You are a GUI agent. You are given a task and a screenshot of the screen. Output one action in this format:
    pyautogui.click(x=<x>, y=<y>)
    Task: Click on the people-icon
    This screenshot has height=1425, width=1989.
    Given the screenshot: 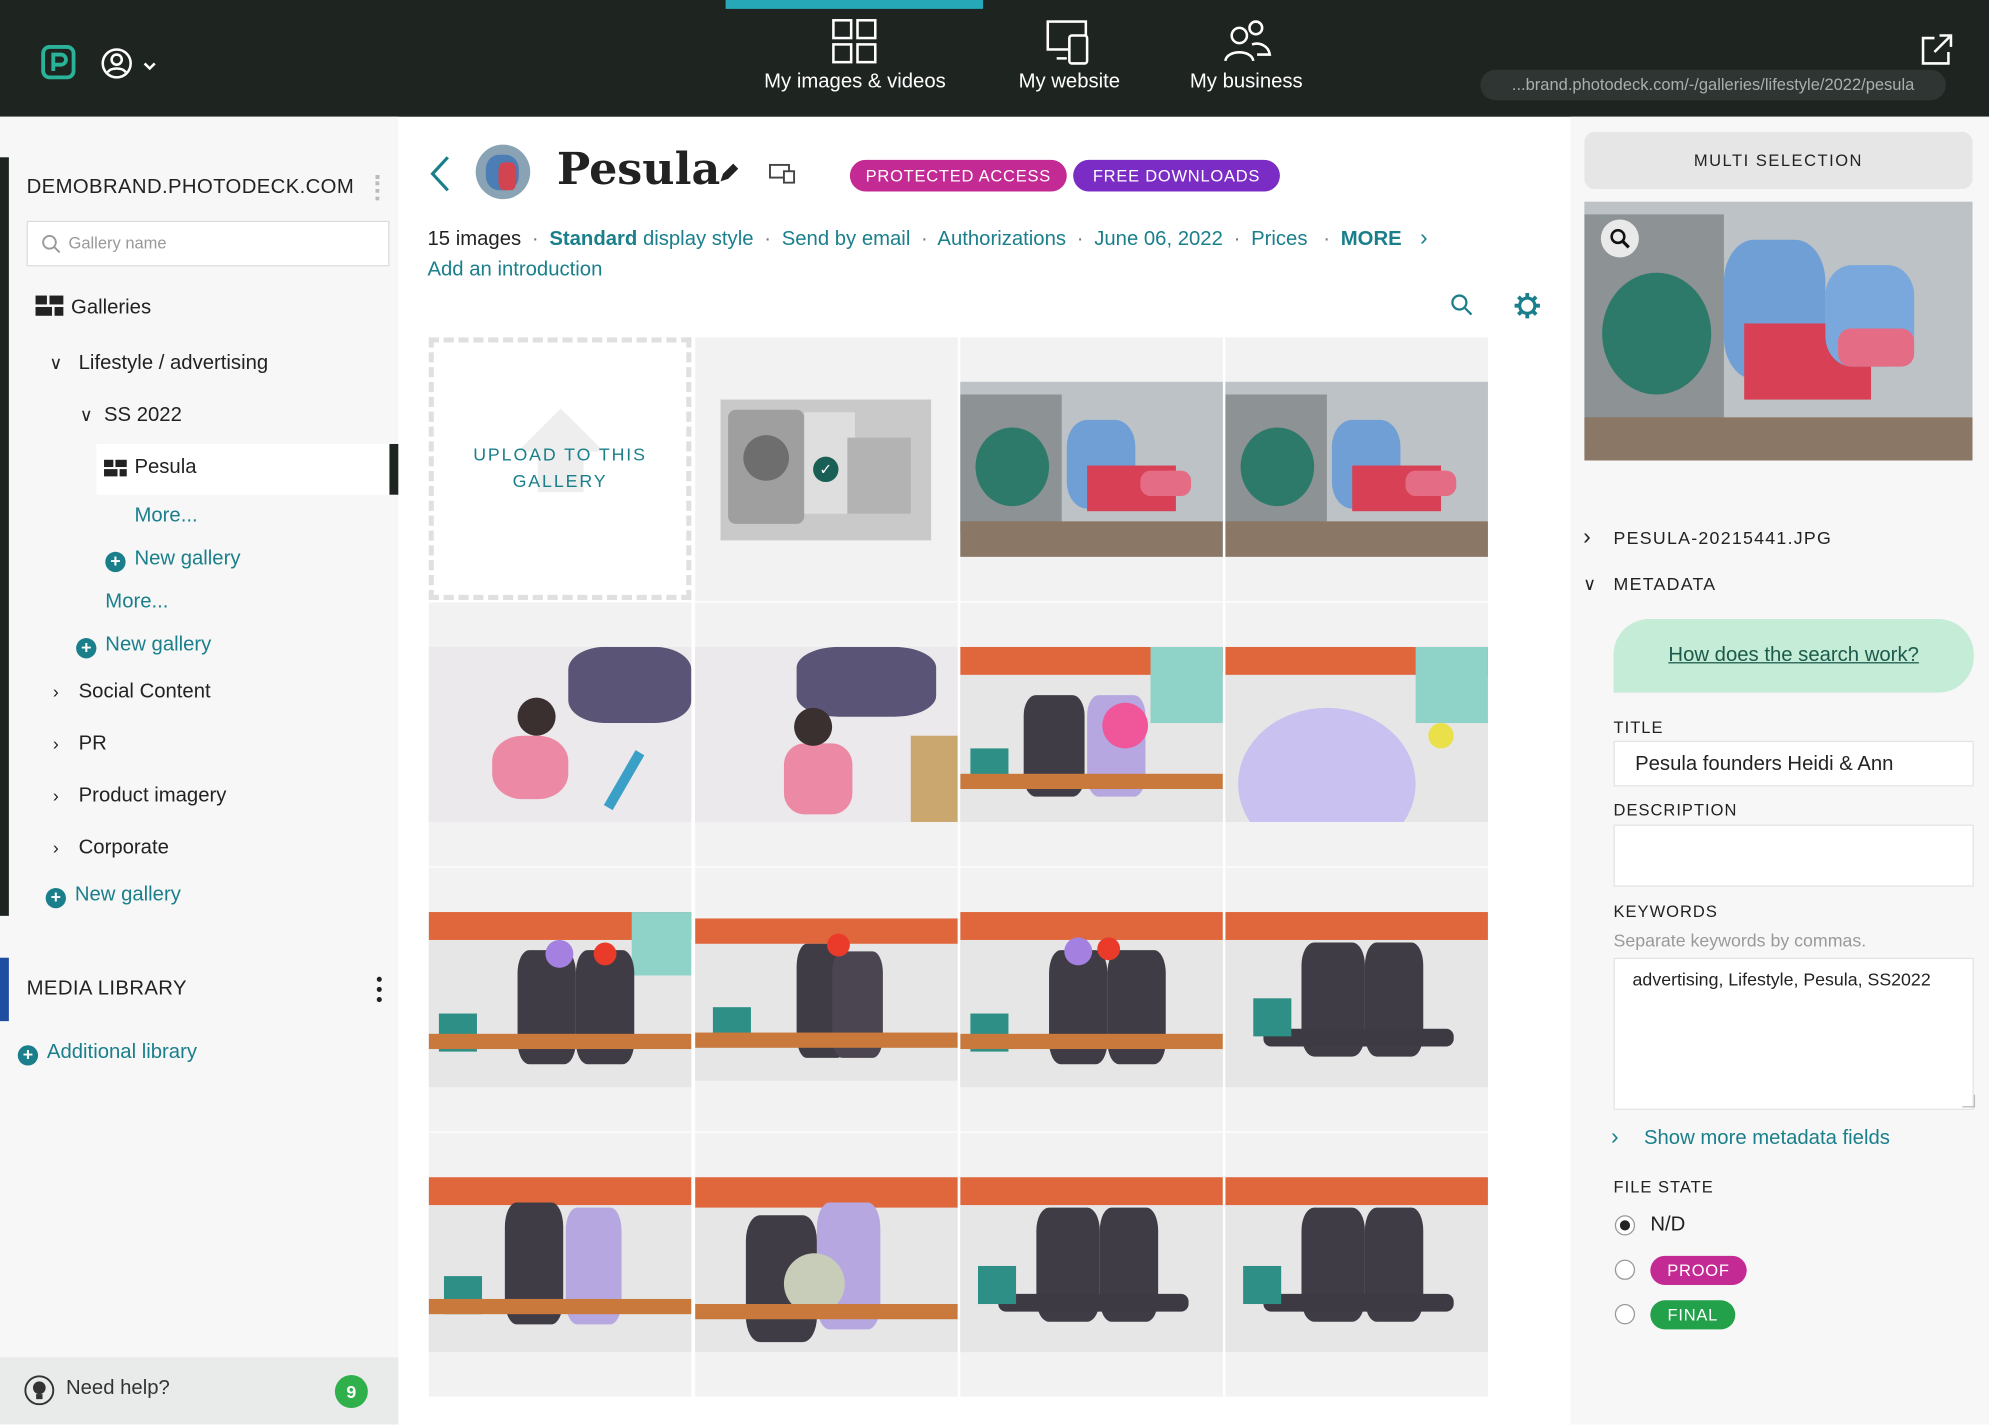 What is the action you would take?
    pyautogui.click(x=1247, y=41)
    